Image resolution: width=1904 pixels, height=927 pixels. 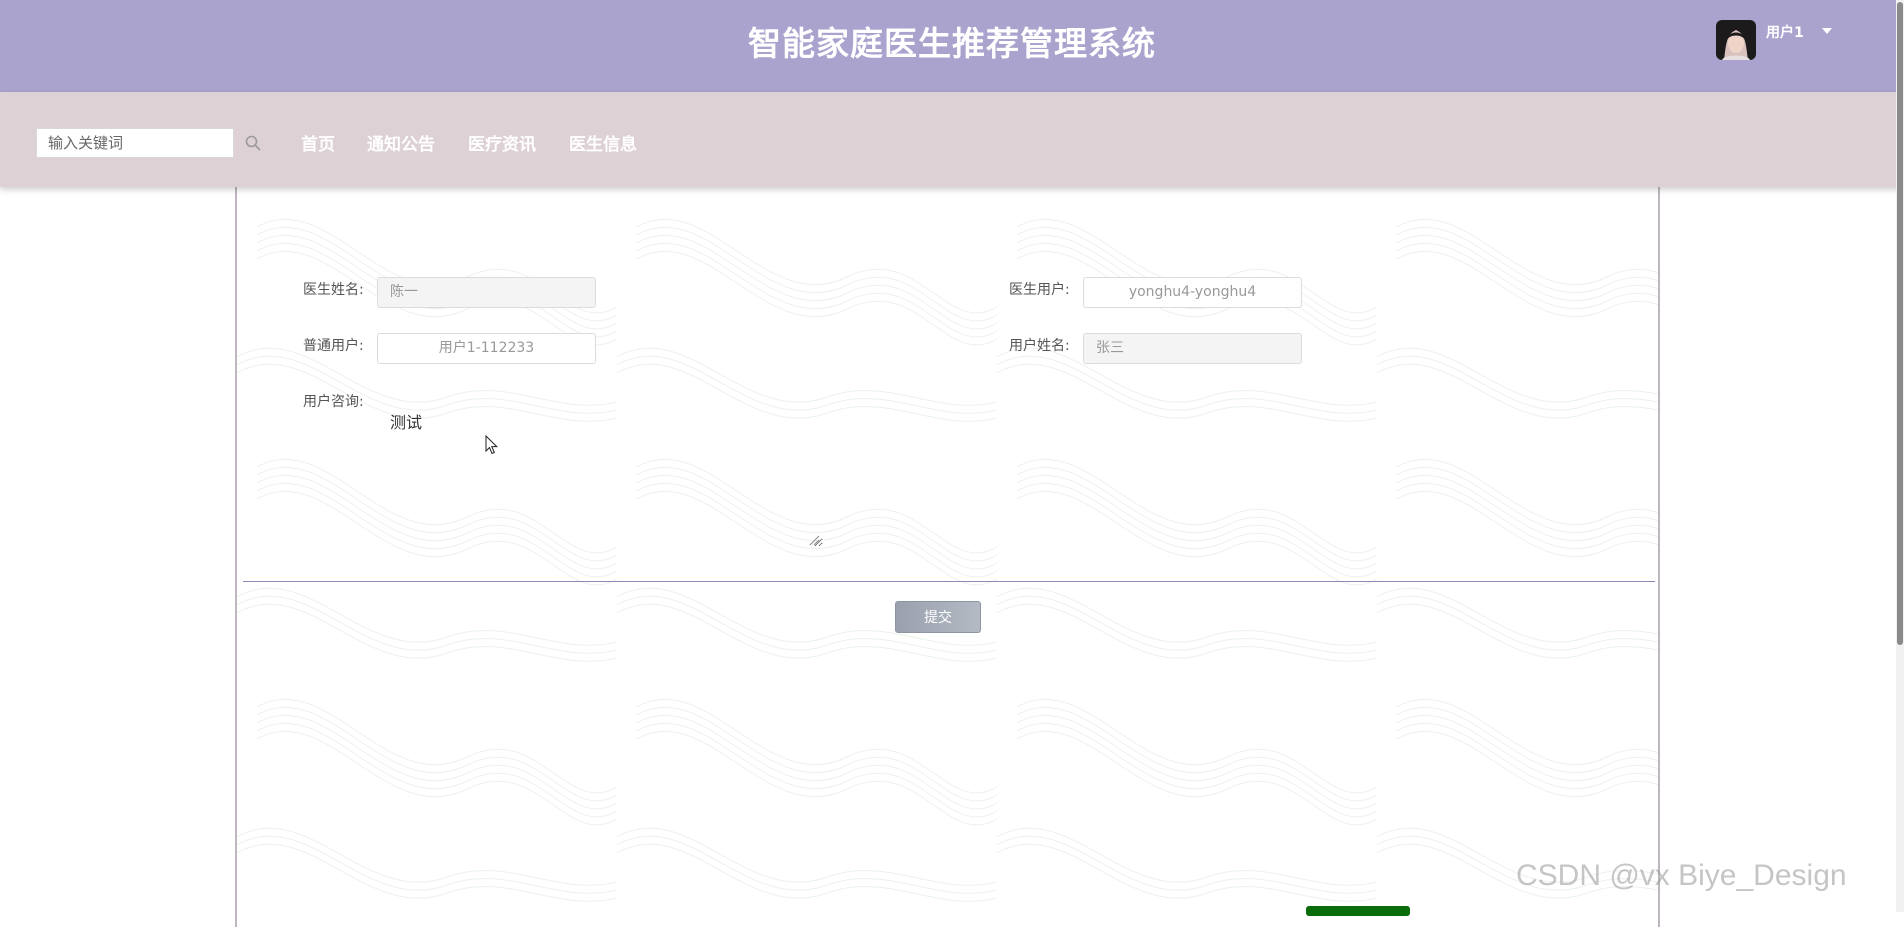 I want to click on divider, so click(x=949, y=581).